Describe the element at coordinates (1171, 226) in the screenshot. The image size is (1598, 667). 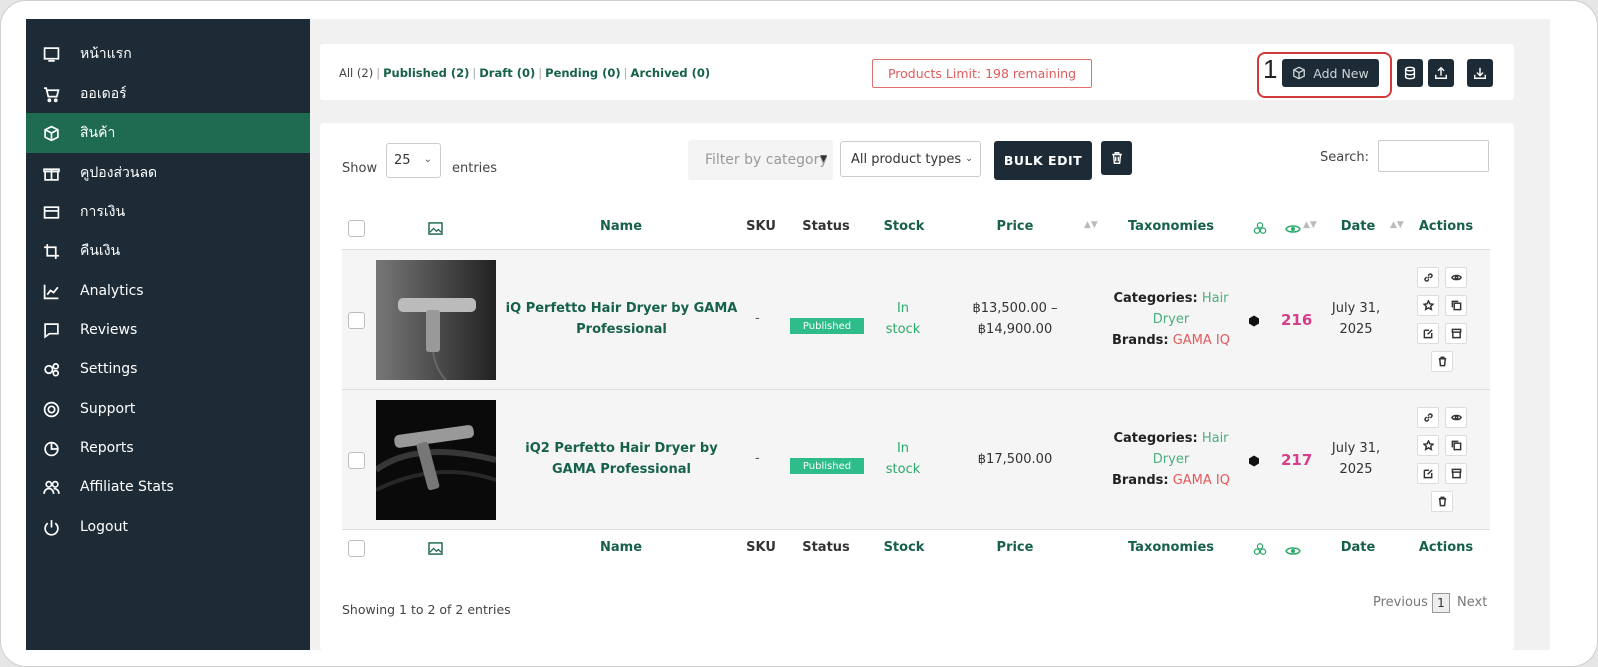
I see `column-taxonomies: Taxonomies` at that location.